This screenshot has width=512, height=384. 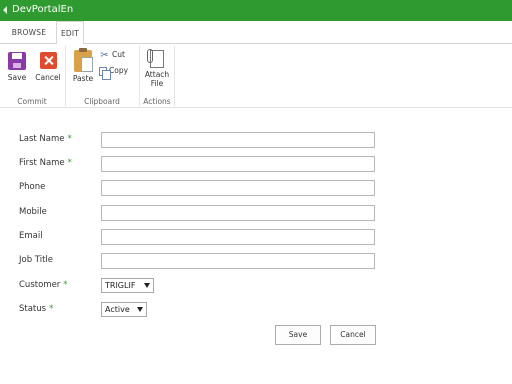 What do you see at coordinates (102, 101) in the screenshot?
I see `clipboard-group-label: Clipboard` at bounding box center [102, 101].